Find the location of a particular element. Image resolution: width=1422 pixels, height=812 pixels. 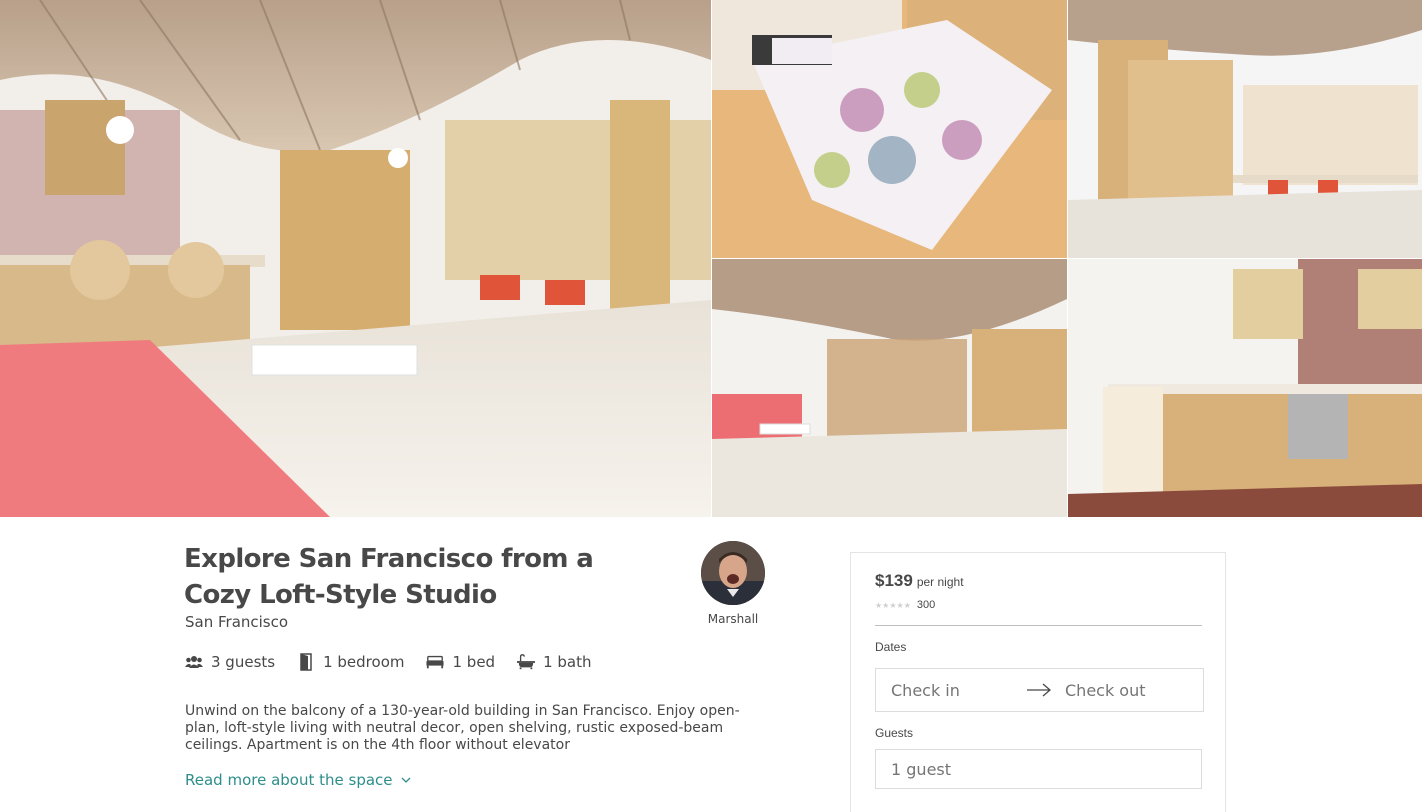

dates-picker: Check in Check out is located at coordinates (1039, 690).